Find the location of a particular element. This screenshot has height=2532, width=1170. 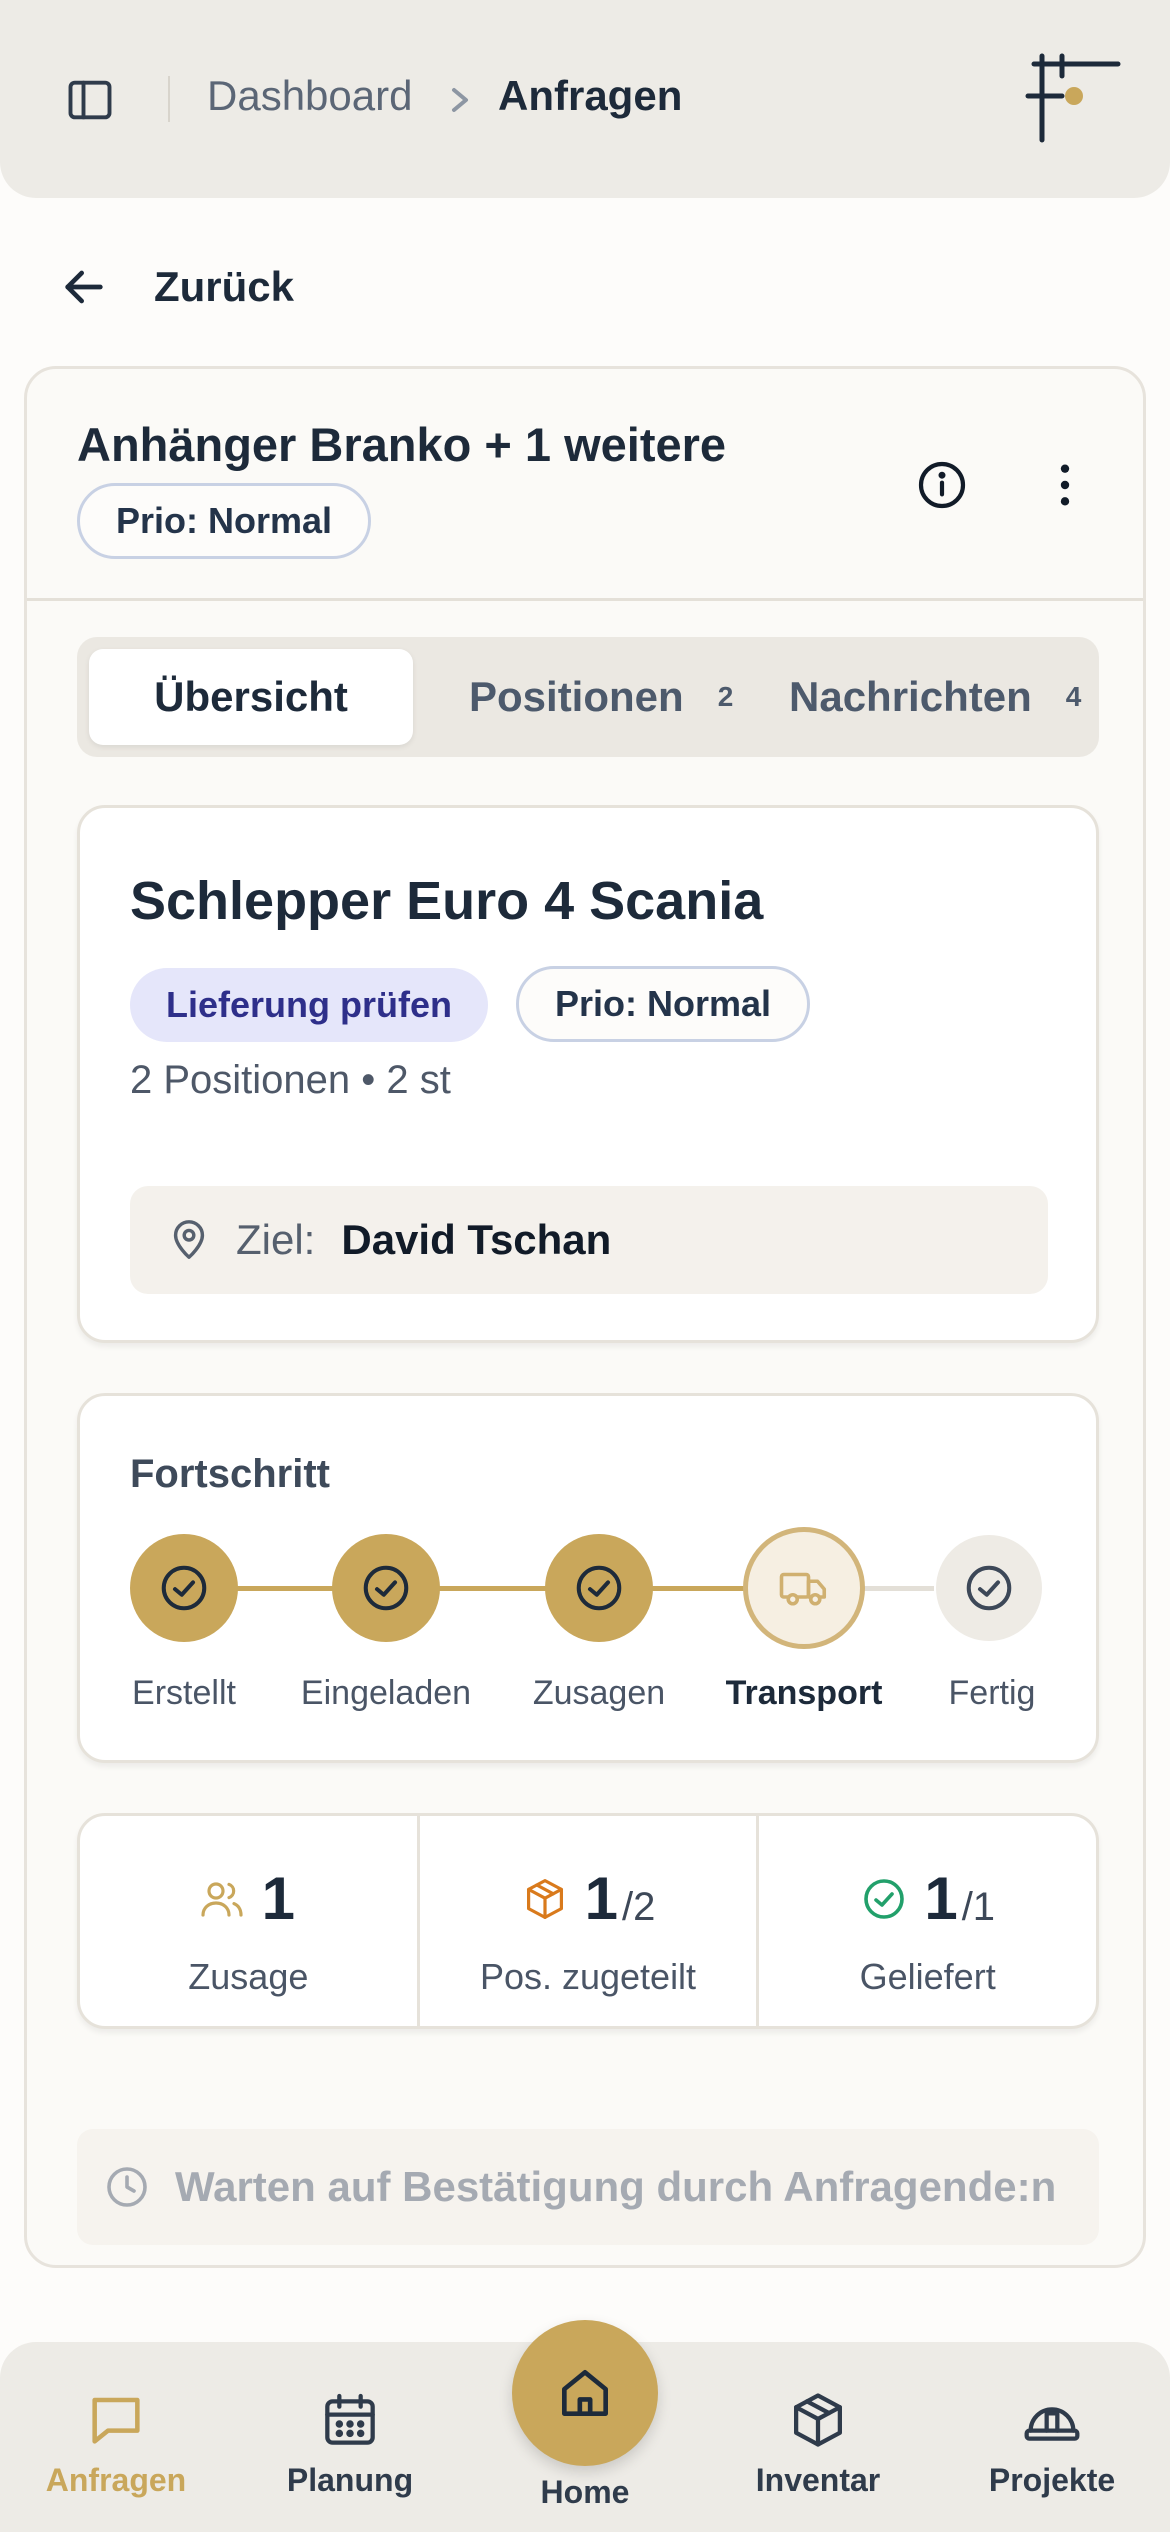

stat-label: Geliefert is located at coordinates (927, 1976).